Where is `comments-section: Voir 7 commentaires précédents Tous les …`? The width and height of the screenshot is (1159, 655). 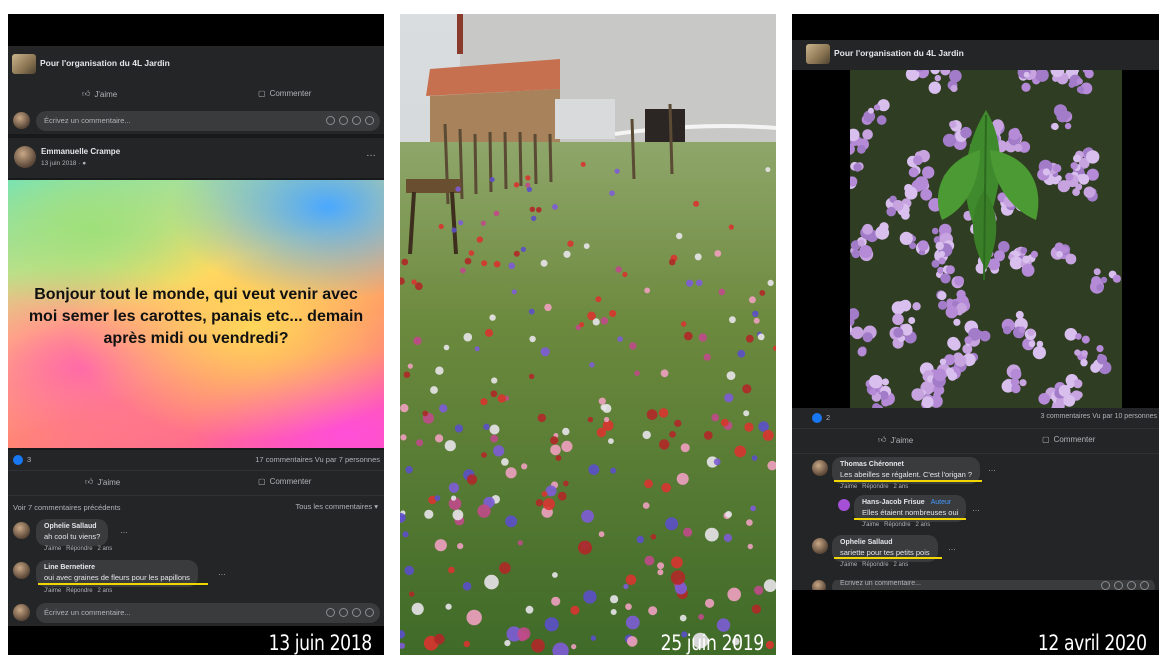 comments-section: Voir 7 commentaires précédents Tous les … is located at coordinates (196, 554).